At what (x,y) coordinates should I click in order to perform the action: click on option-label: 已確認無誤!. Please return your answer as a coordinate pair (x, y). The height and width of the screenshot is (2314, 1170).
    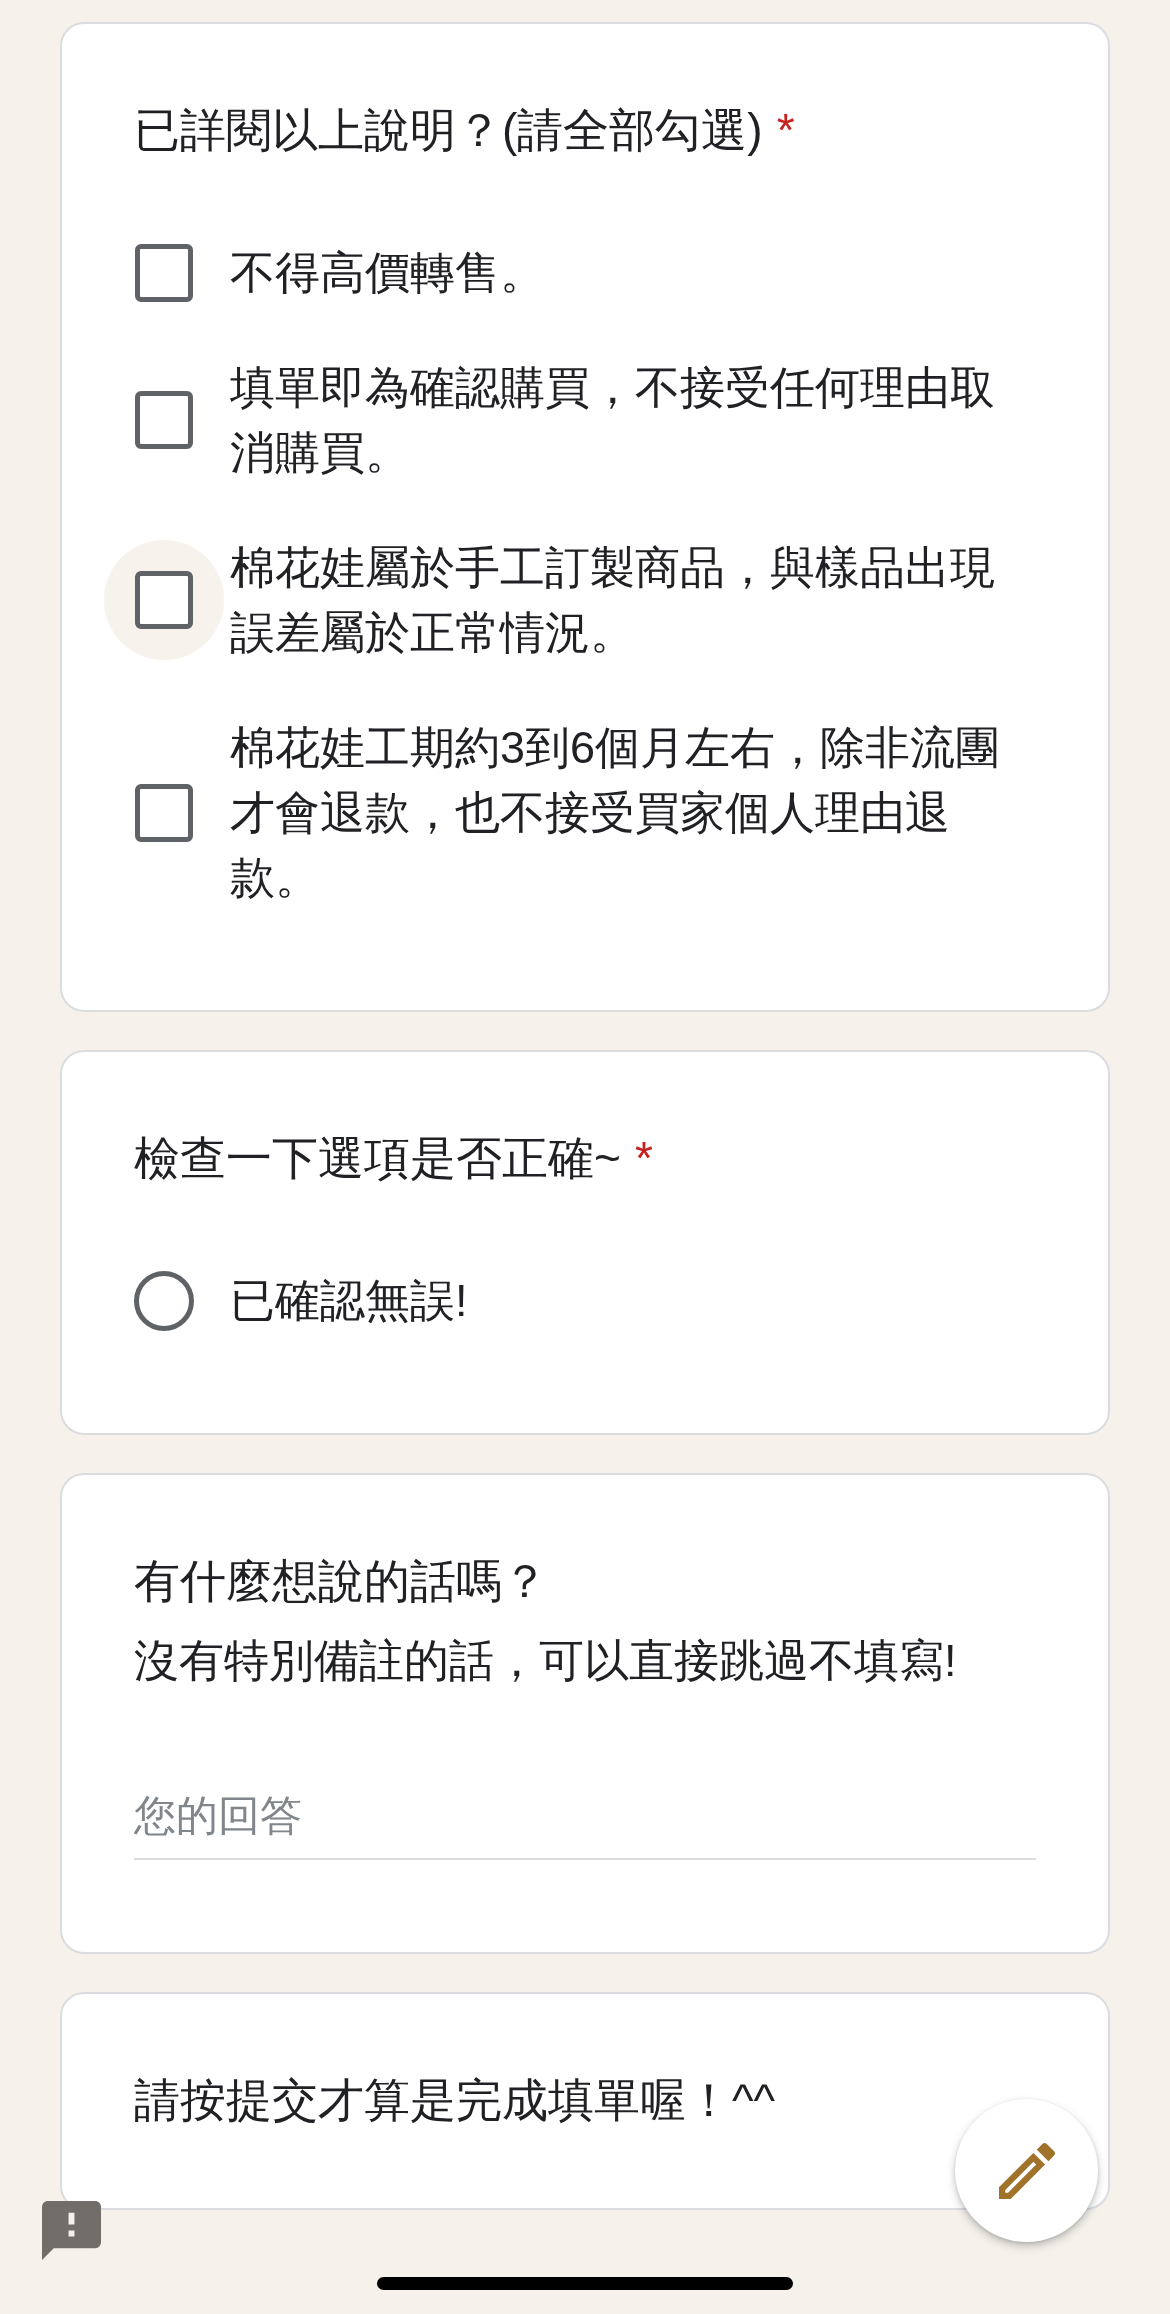
    Looking at the image, I should click on (349, 1301).